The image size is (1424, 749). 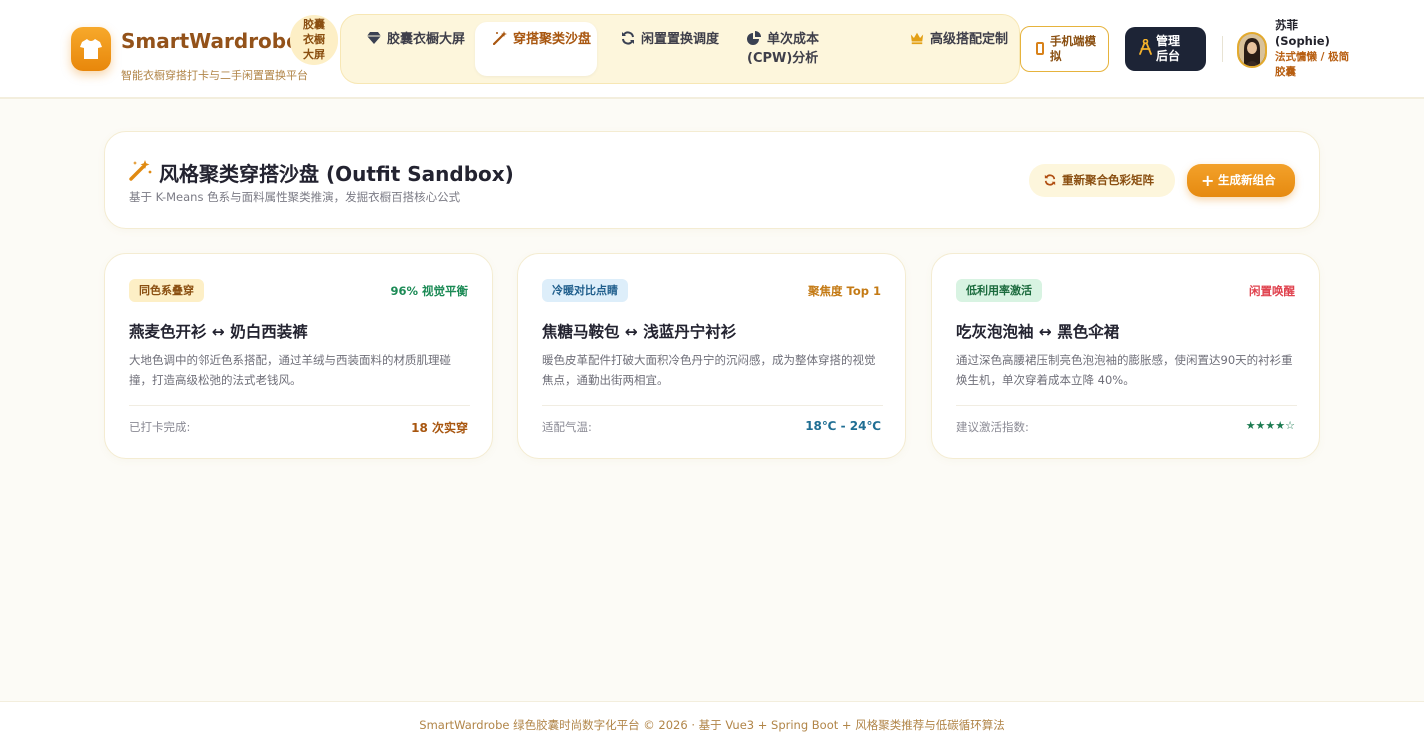 What do you see at coordinates (218, 332) in the screenshot?
I see `card-title: 燕麦色开衫 ↔ 奶白西装裤` at bounding box center [218, 332].